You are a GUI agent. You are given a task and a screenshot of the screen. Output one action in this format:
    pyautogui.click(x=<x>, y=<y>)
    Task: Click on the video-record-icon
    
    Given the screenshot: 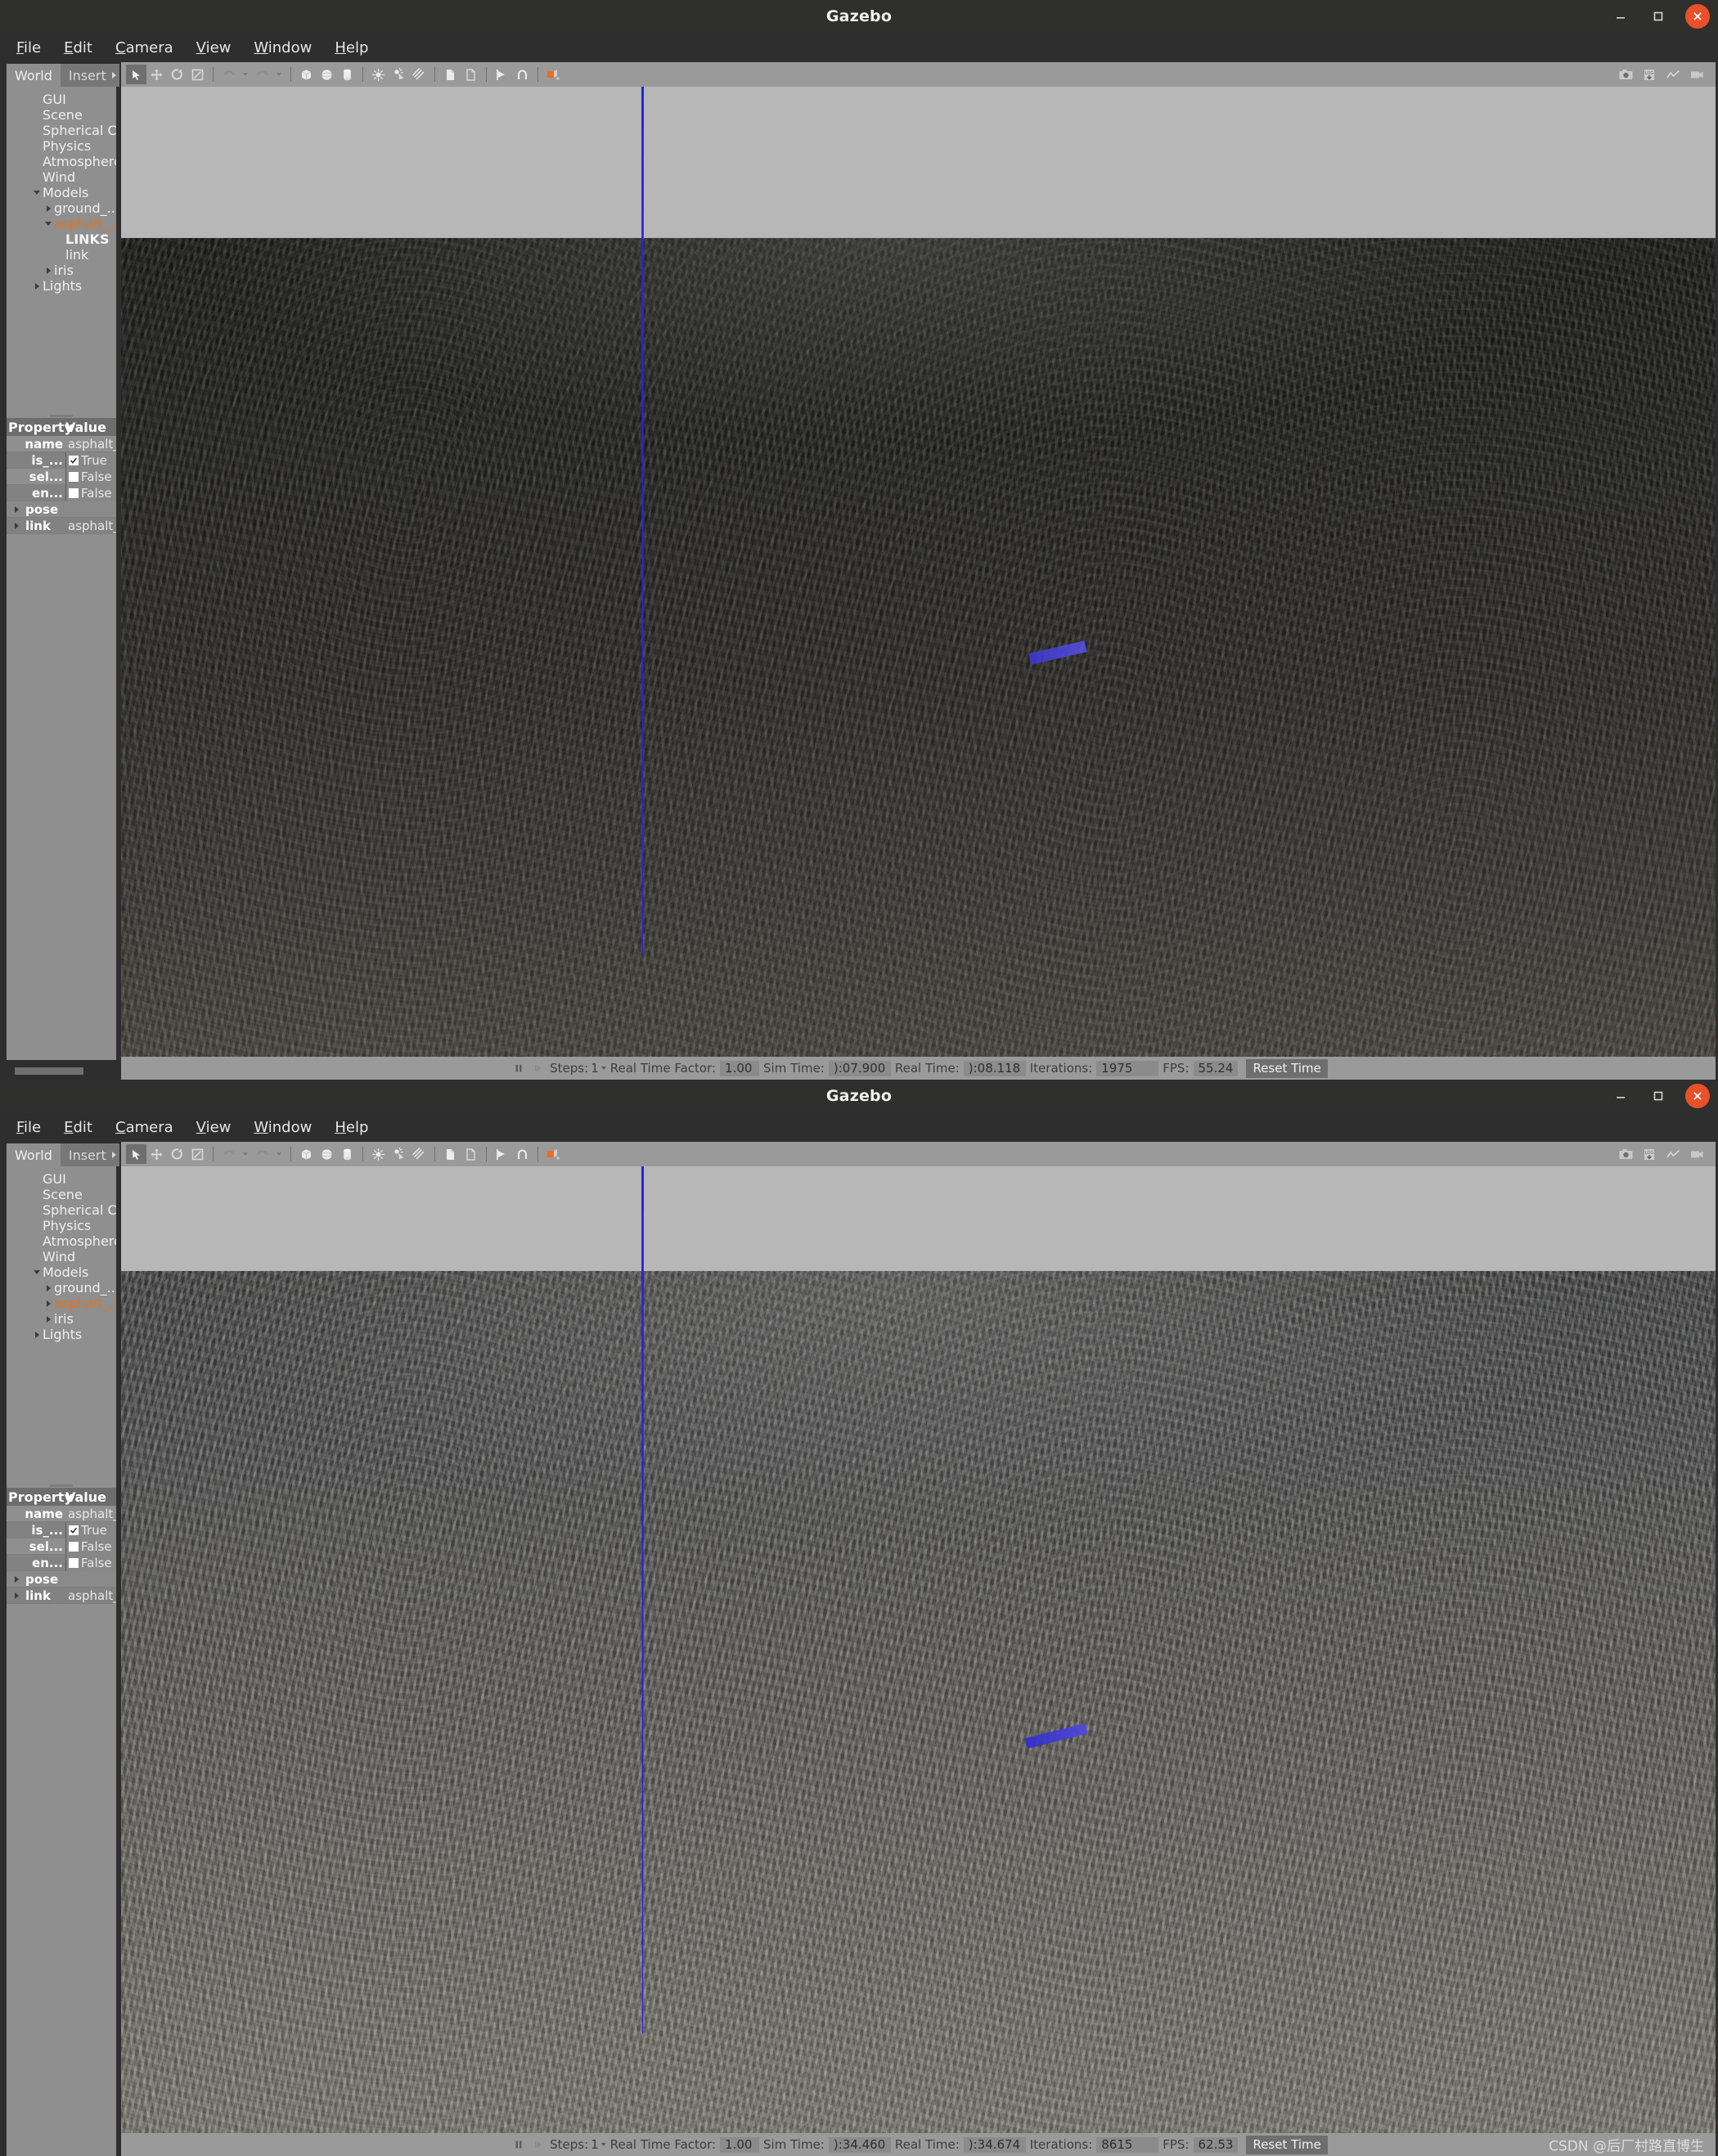 What is the action you would take?
    pyautogui.click(x=1697, y=74)
    